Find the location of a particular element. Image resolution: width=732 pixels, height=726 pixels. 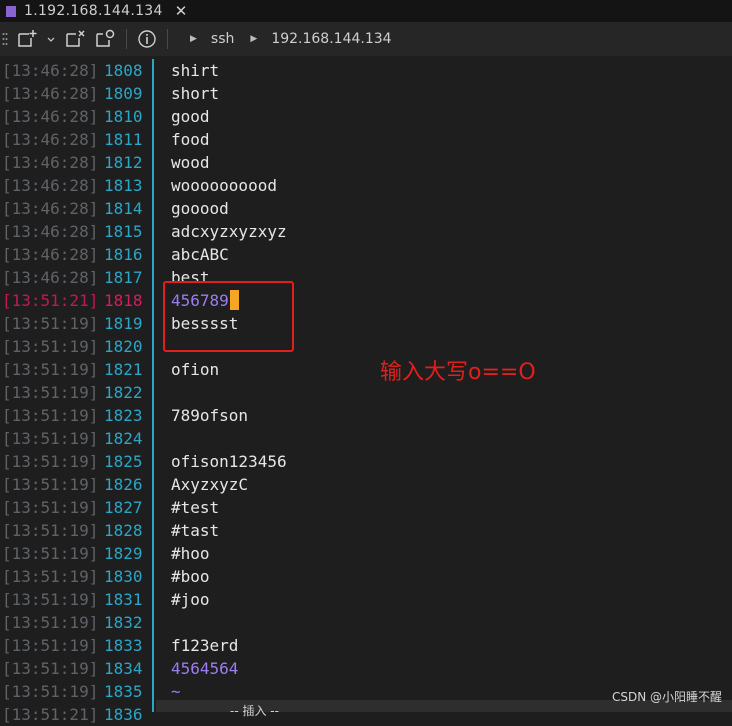

line-content: AxyzxyzC is located at coordinates (210, 484).